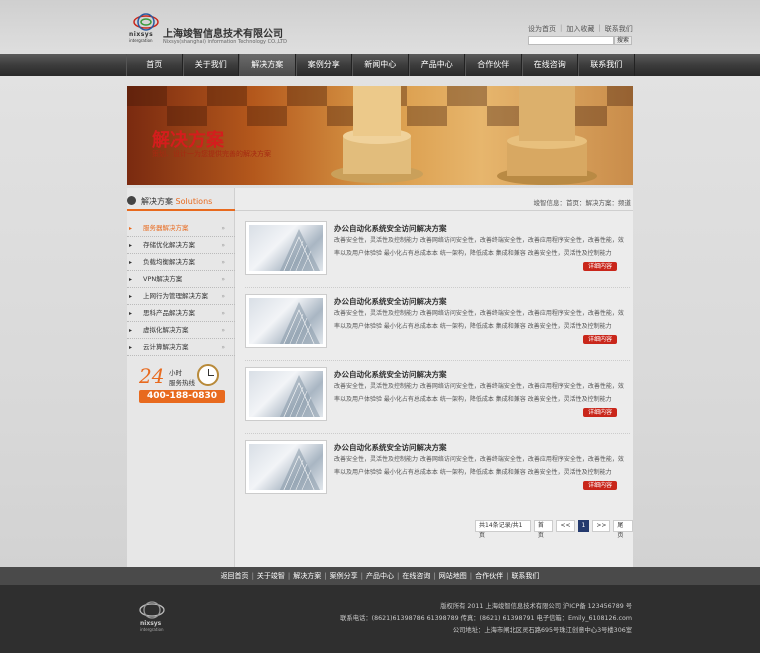 This screenshot has width=760, height=653. What do you see at coordinates (156, 618) in the screenshot?
I see `footer-logo: nixsys intergration` at bounding box center [156, 618].